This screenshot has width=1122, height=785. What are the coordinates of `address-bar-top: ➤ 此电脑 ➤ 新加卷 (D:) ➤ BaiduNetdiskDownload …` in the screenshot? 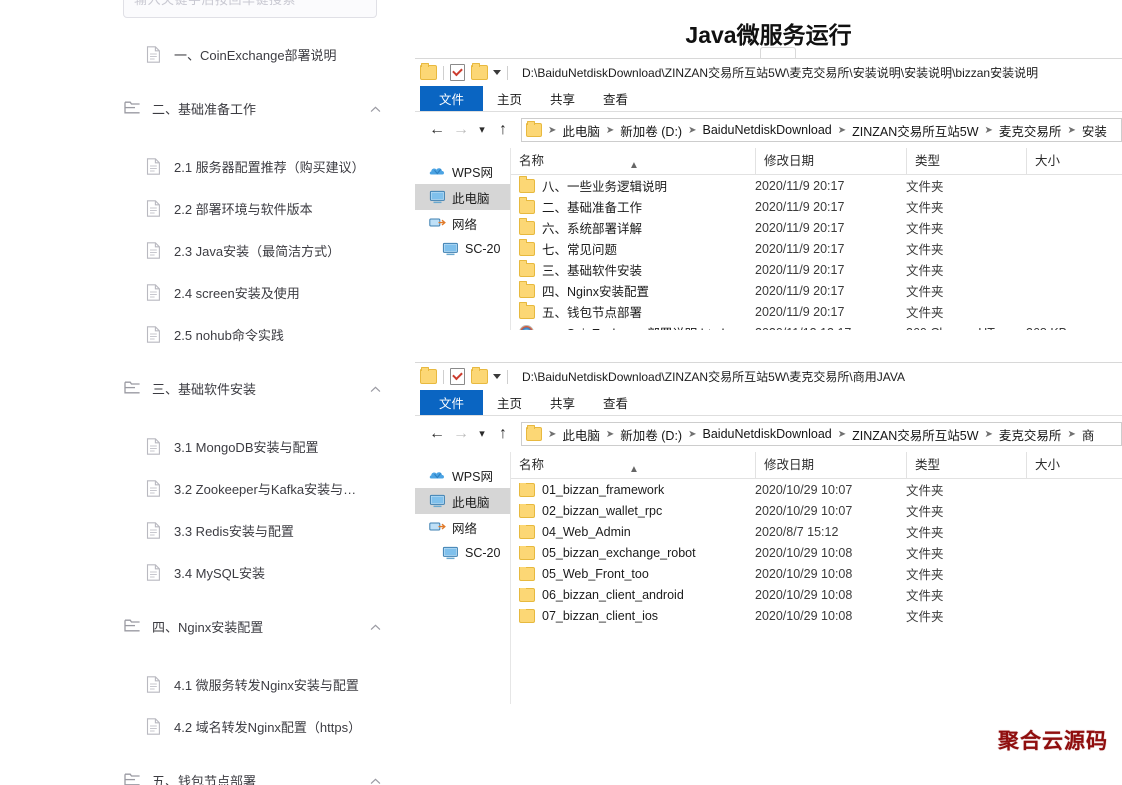 It's located at (821, 130).